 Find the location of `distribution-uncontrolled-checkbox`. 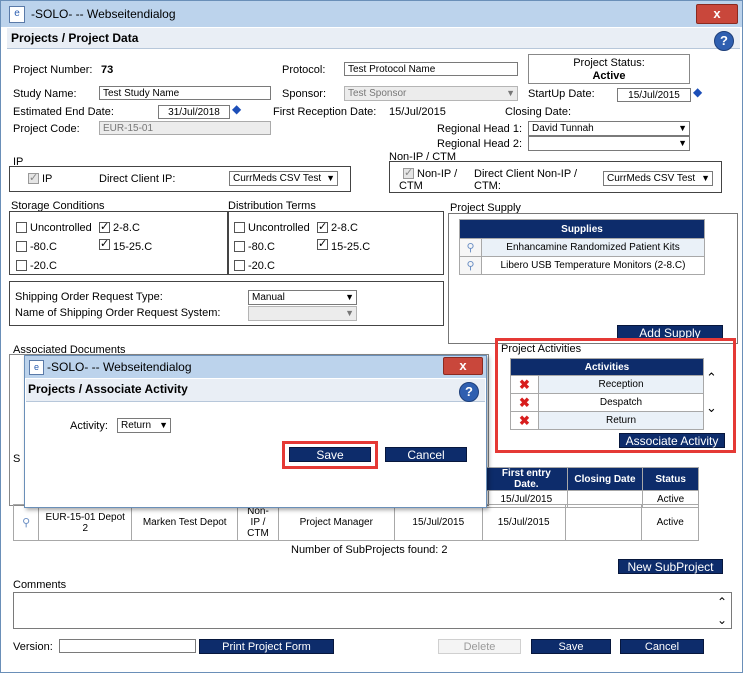

distribution-uncontrolled-checkbox is located at coordinates (239, 227).